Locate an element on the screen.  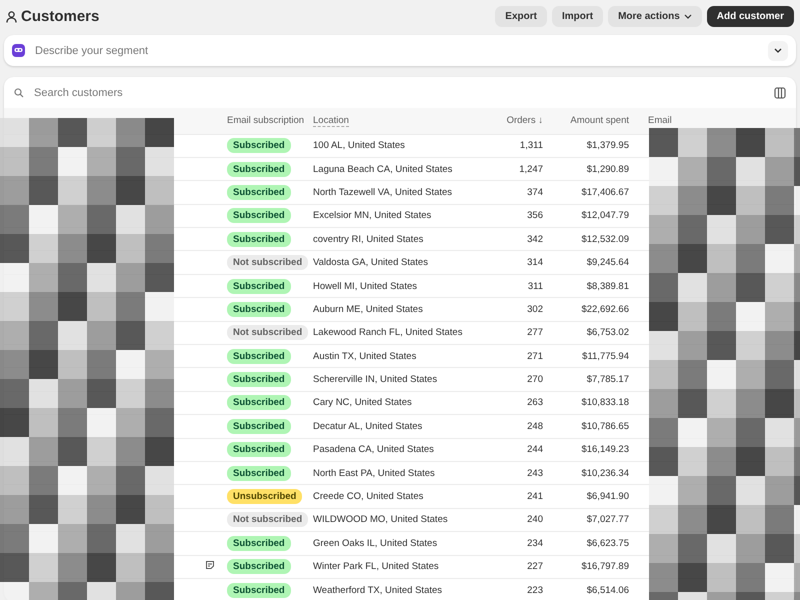
location-cell: Howell MI, United States is located at coordinates (402, 286).